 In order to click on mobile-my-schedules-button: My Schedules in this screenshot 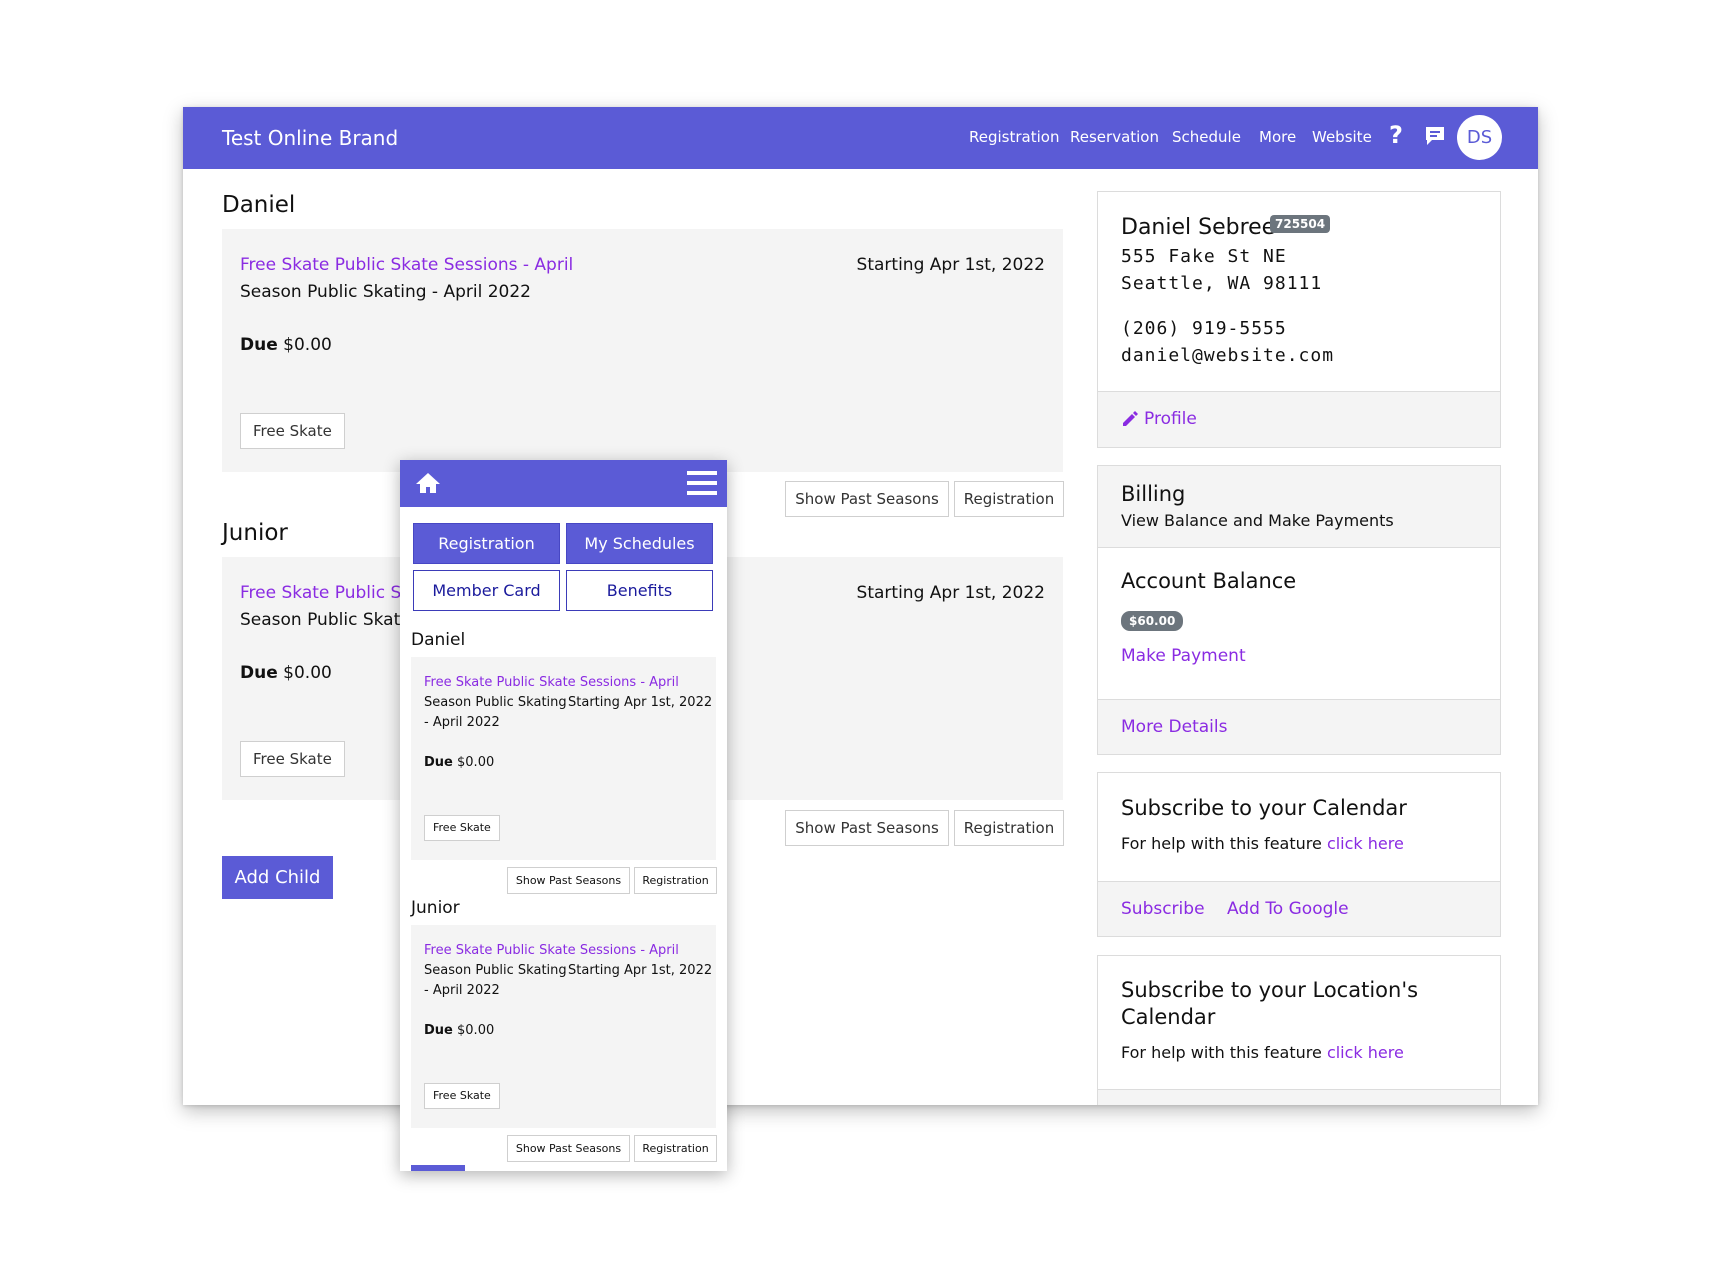, I will do `click(639, 543)`.